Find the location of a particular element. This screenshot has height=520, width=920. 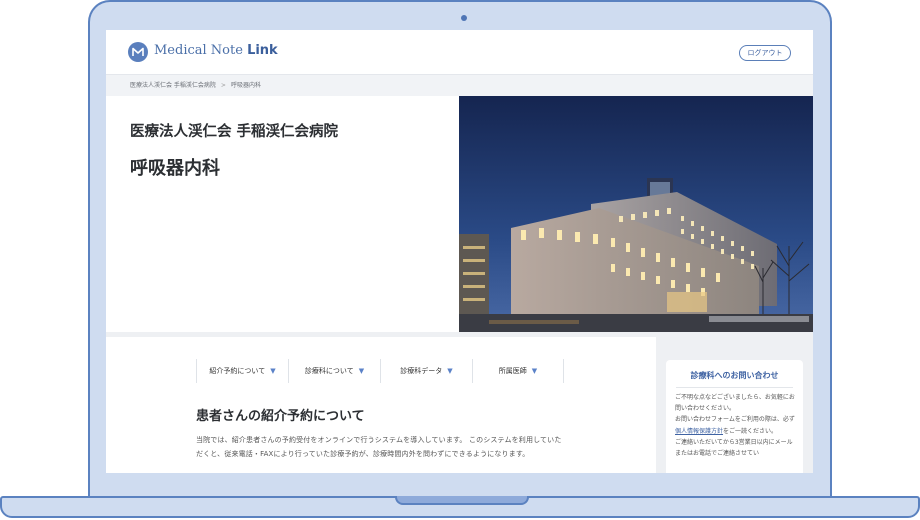

tab-about-department: 診療科について ▼ is located at coordinates (334, 371).